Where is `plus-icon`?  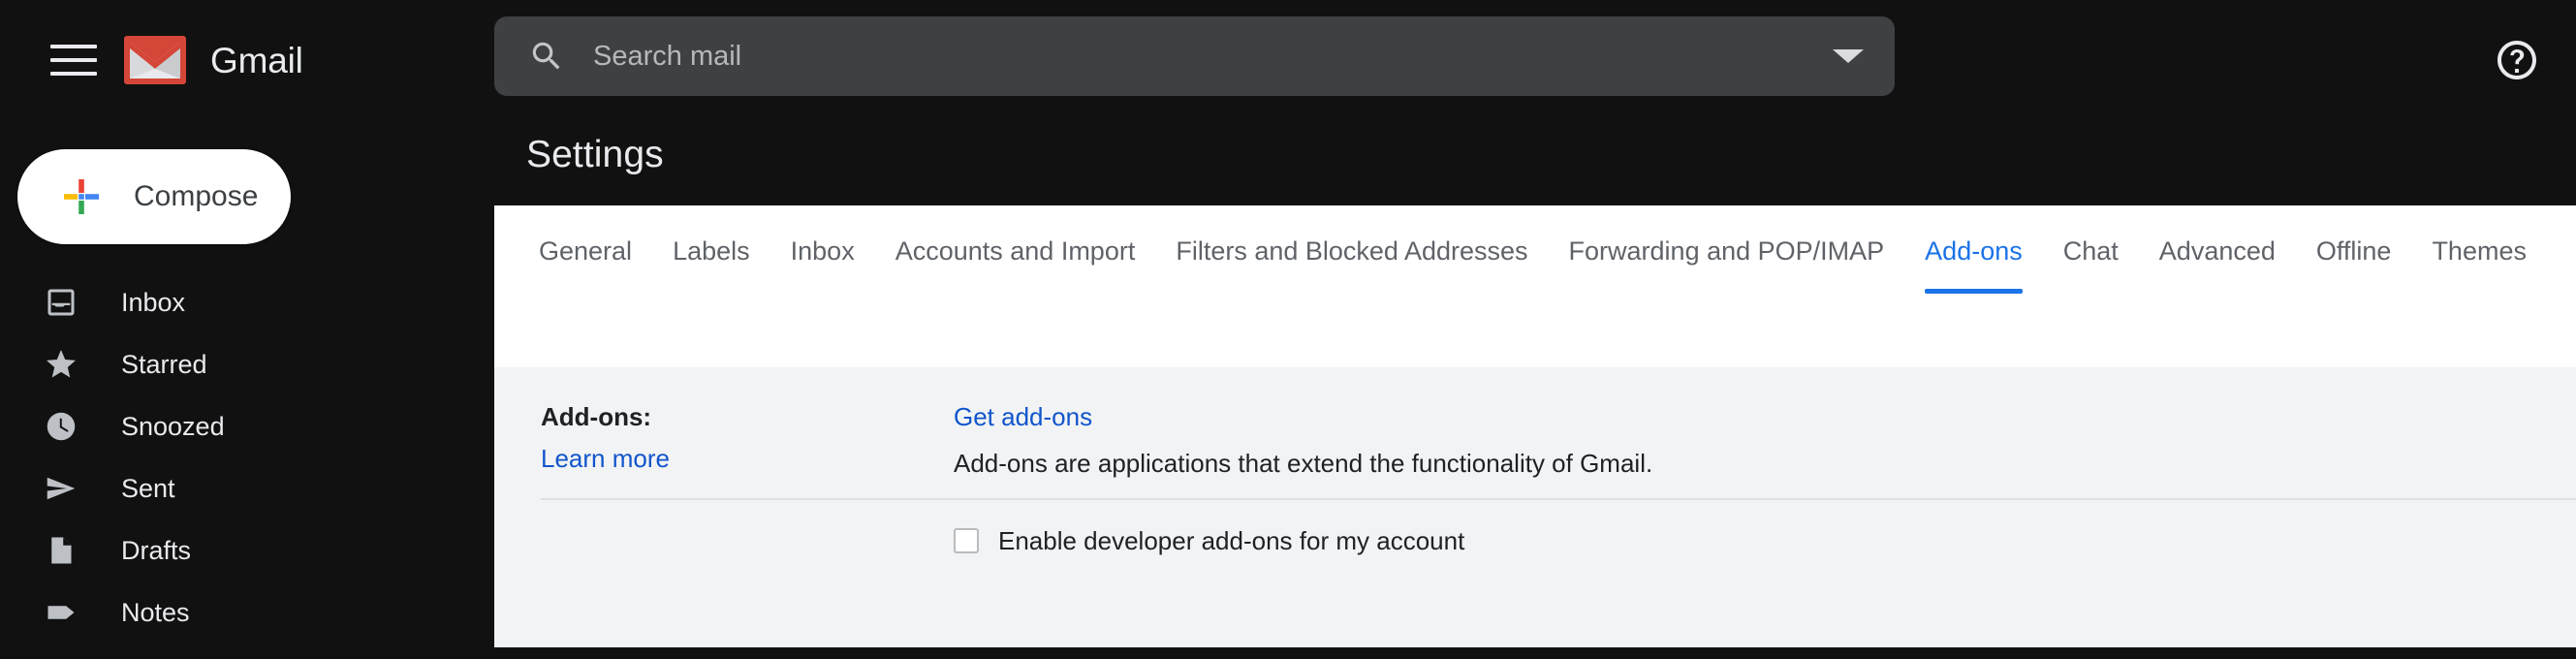 plus-icon is located at coordinates (81, 196).